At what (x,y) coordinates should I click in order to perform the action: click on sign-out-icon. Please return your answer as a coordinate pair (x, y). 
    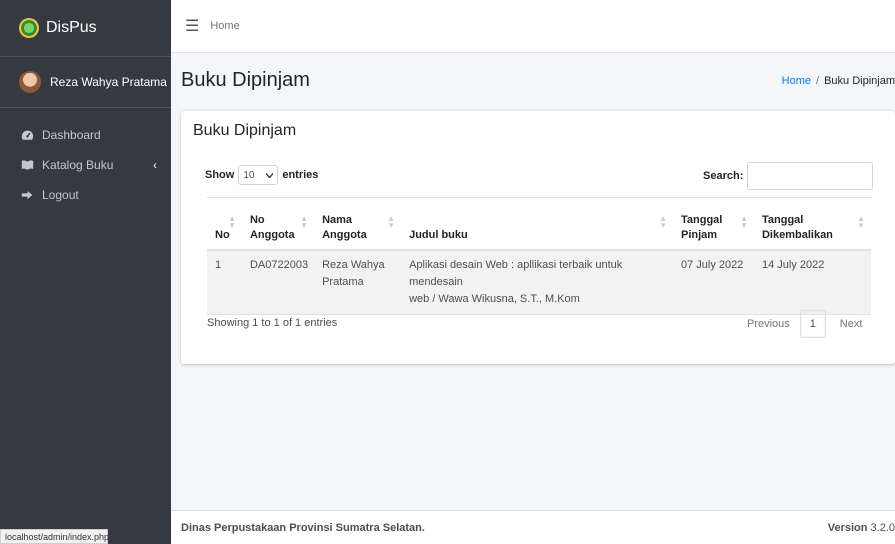
    Looking at the image, I should click on (27, 195).